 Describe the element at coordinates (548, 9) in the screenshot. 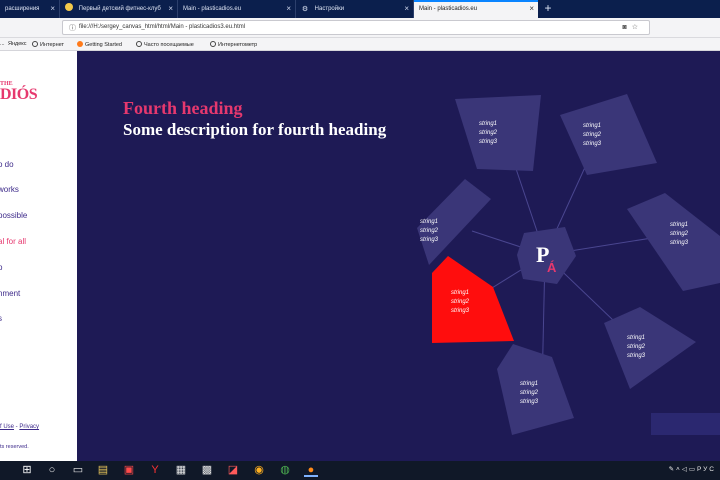

I see `new-tab-button: +` at that location.